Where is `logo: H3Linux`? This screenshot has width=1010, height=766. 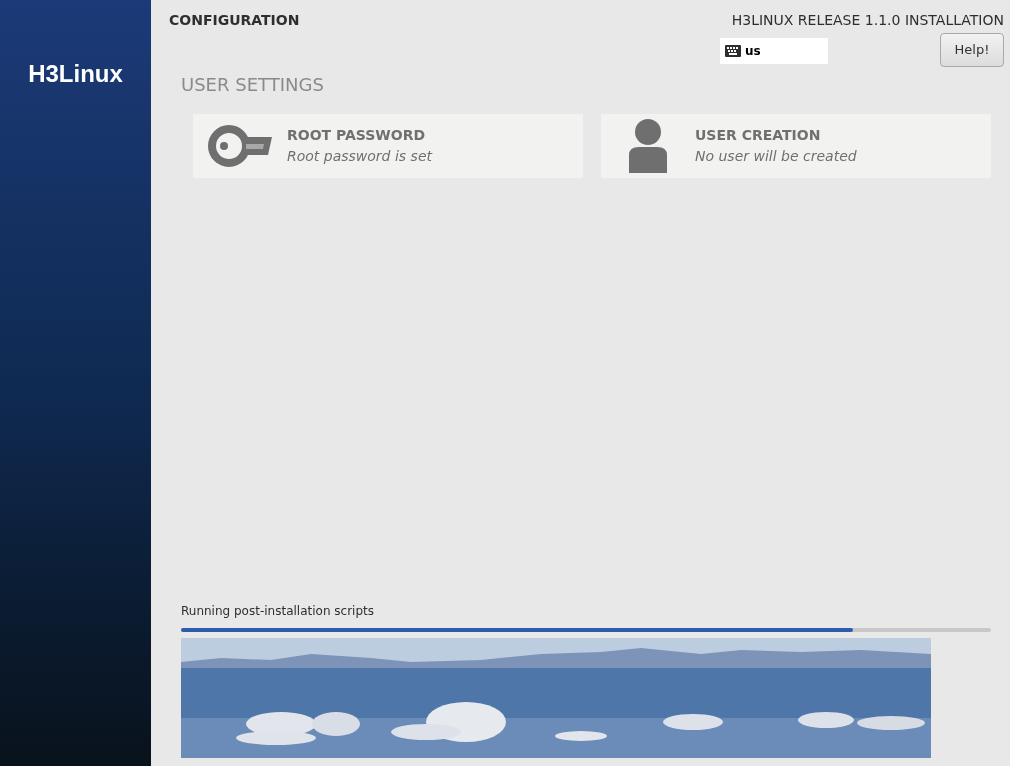
logo: H3Linux is located at coordinates (75, 74).